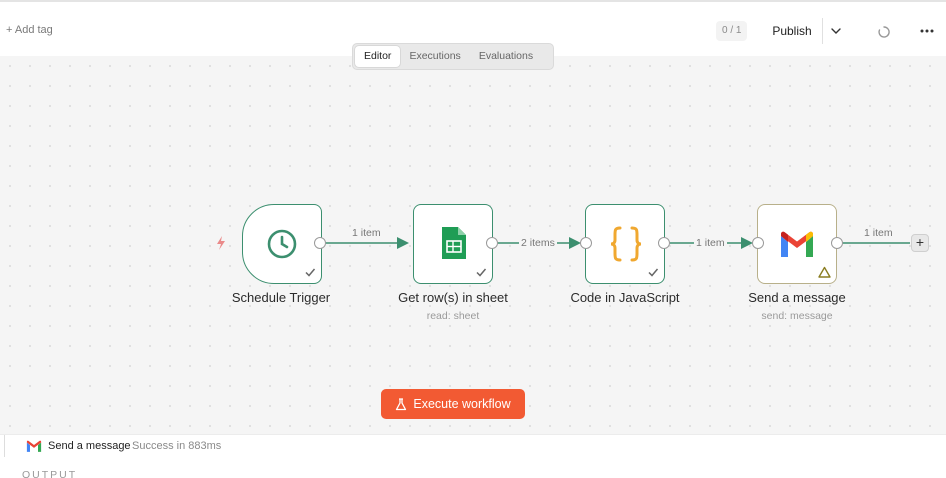 This screenshot has width=946, height=478. What do you see at coordinates (586, 243) in the screenshot?
I see `input-port-code` at bounding box center [586, 243].